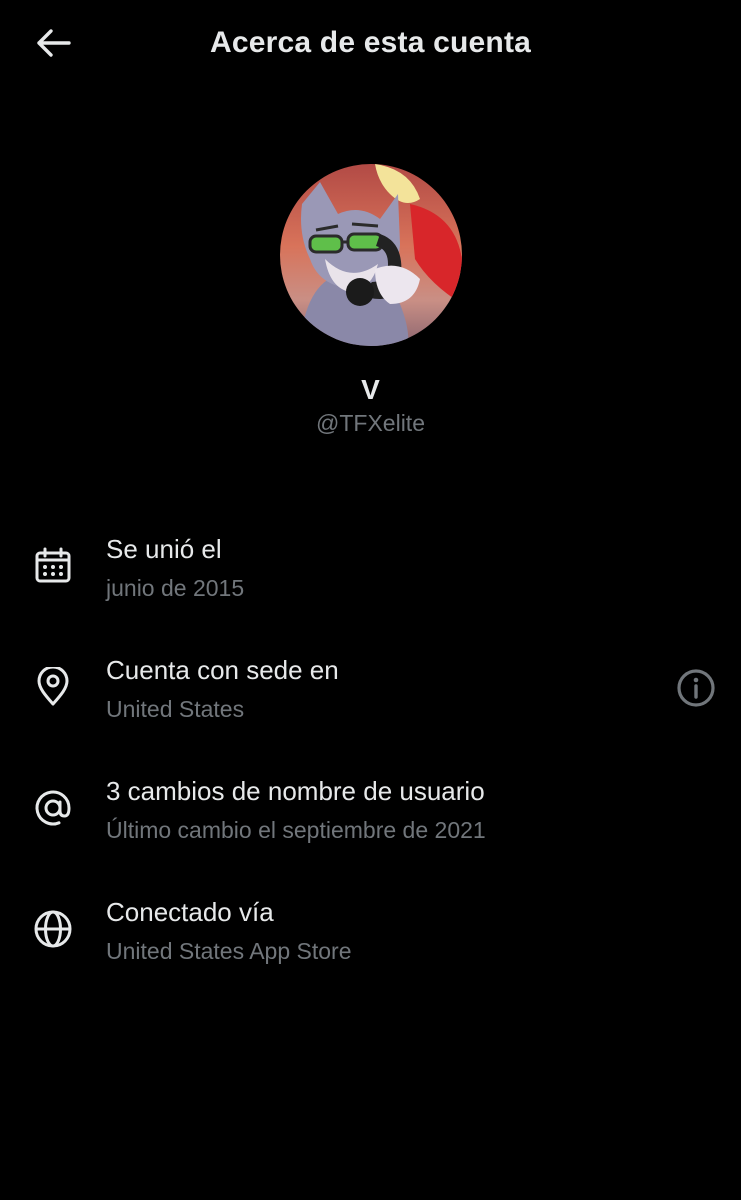  Describe the element at coordinates (222, 670) in the screenshot. I see `location-title: Cuenta con sede en` at that location.